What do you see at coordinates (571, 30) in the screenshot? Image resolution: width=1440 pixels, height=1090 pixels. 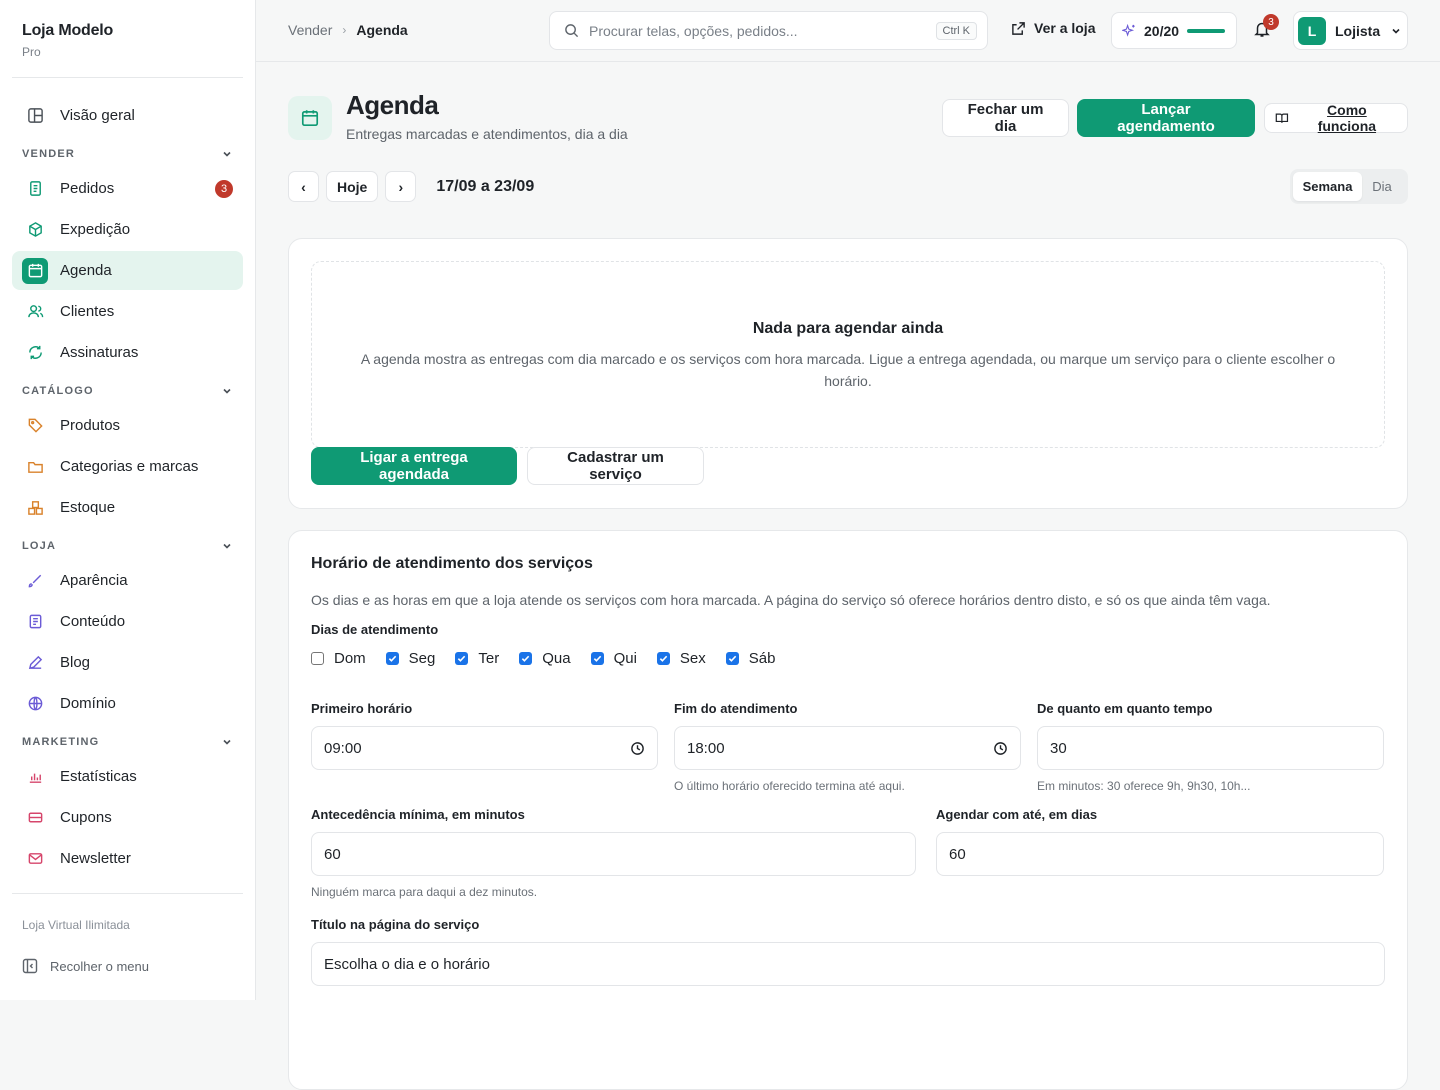 I see `search-icon` at bounding box center [571, 30].